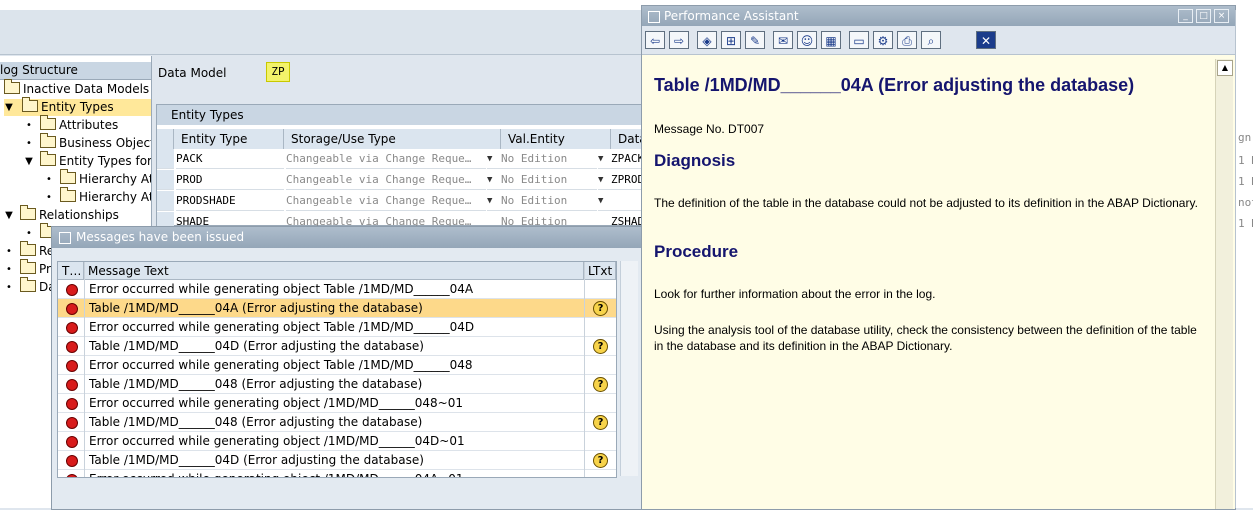 This screenshot has width=1253, height=510. What do you see at coordinates (65, 238) in the screenshot?
I see `window-icon` at bounding box center [65, 238].